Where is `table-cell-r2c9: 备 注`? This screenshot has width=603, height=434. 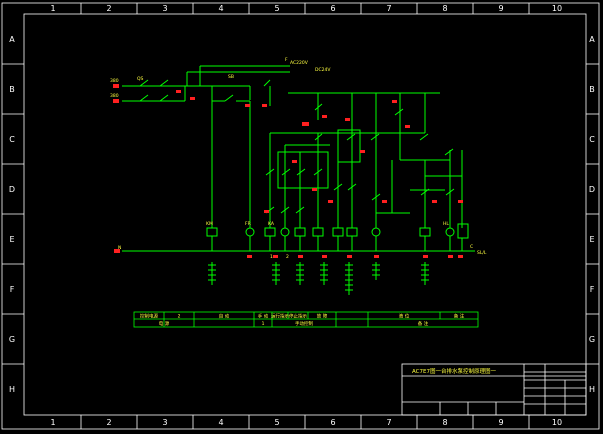 table-cell-r2c9: 备 注 is located at coordinates (423, 323).